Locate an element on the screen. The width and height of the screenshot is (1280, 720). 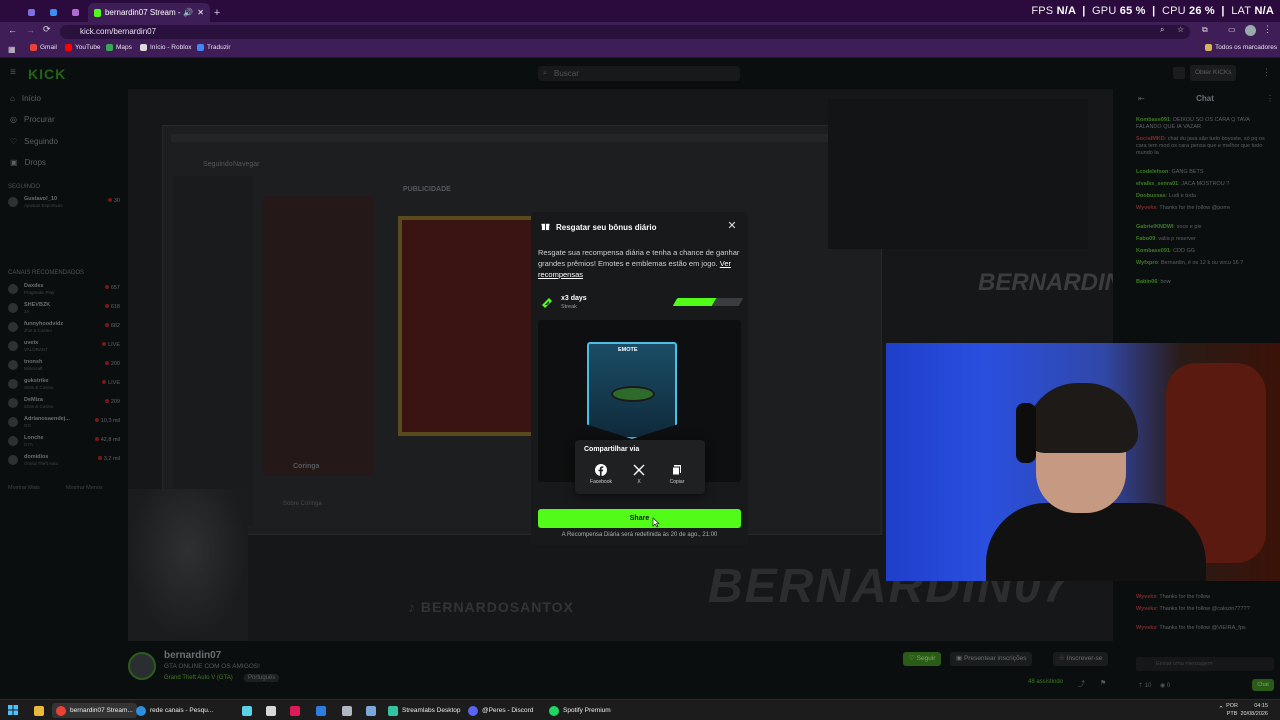
new-tab-button: + is located at coordinates (217, 12).